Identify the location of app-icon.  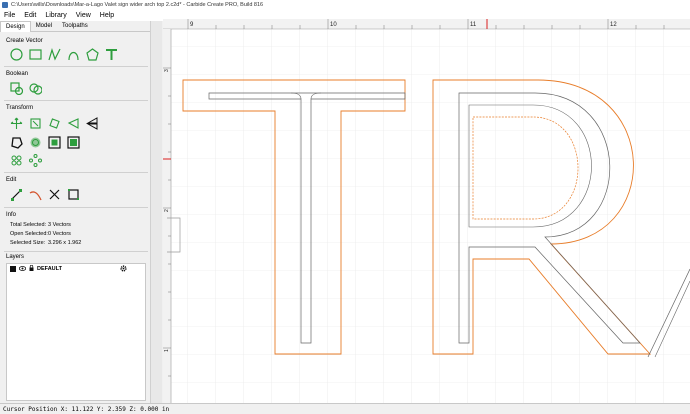
(5, 5).